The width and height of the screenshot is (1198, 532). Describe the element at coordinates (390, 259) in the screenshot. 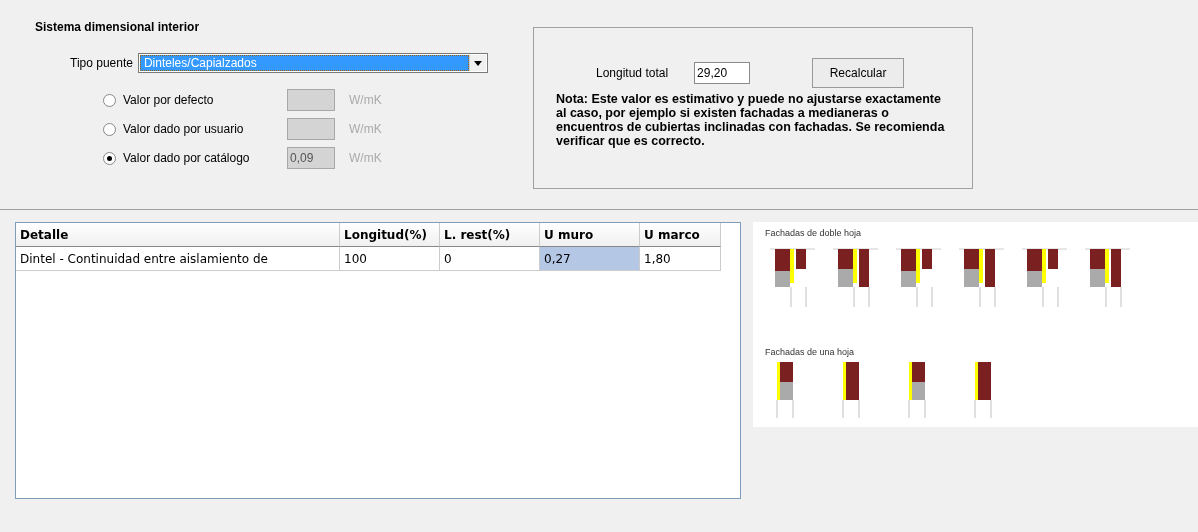

I see `table-cell: 100` at that location.